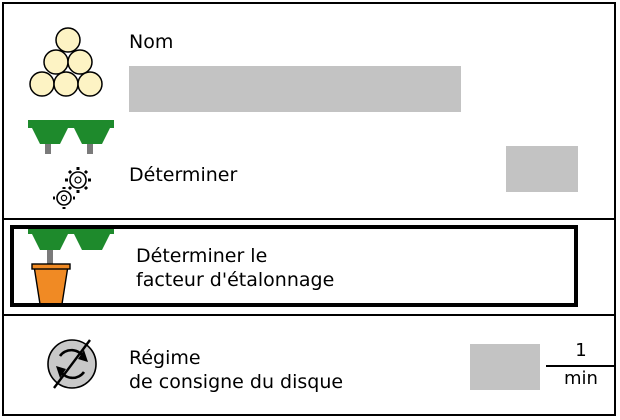 This screenshot has height=420, width=620. I want to click on name-label: Nom, so click(151, 42).